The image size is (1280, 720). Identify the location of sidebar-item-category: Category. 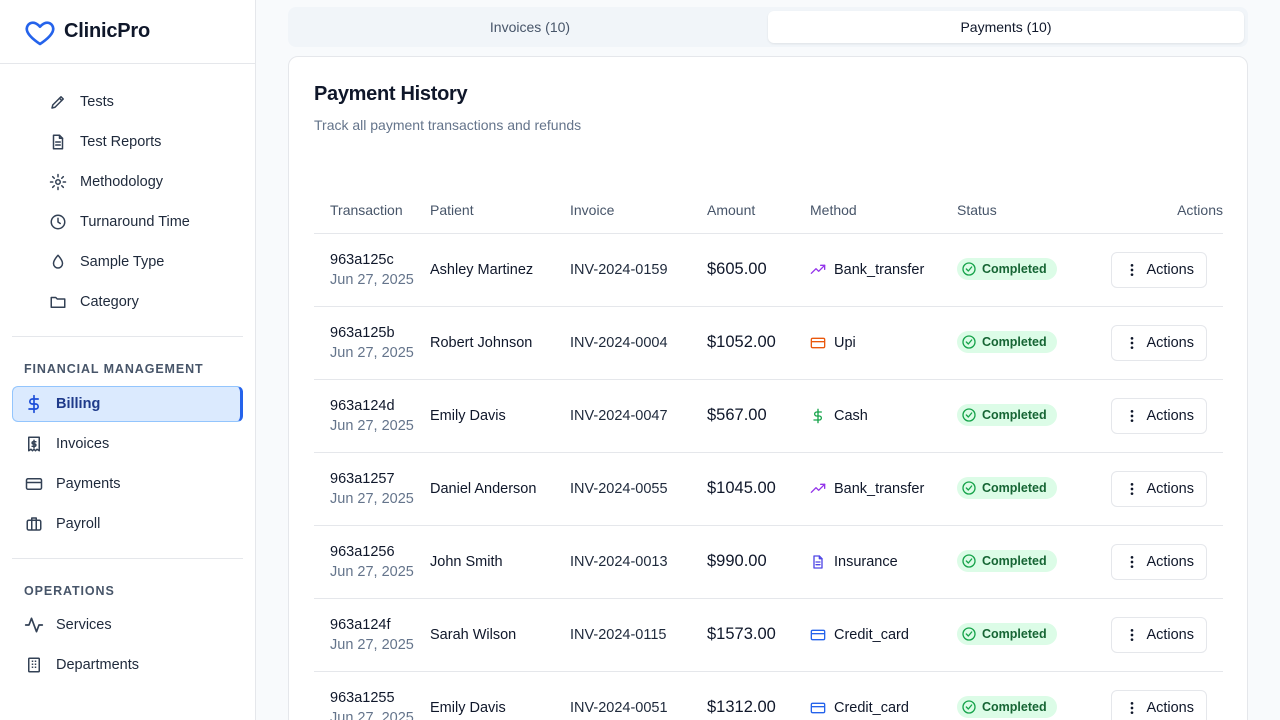
(127, 302).